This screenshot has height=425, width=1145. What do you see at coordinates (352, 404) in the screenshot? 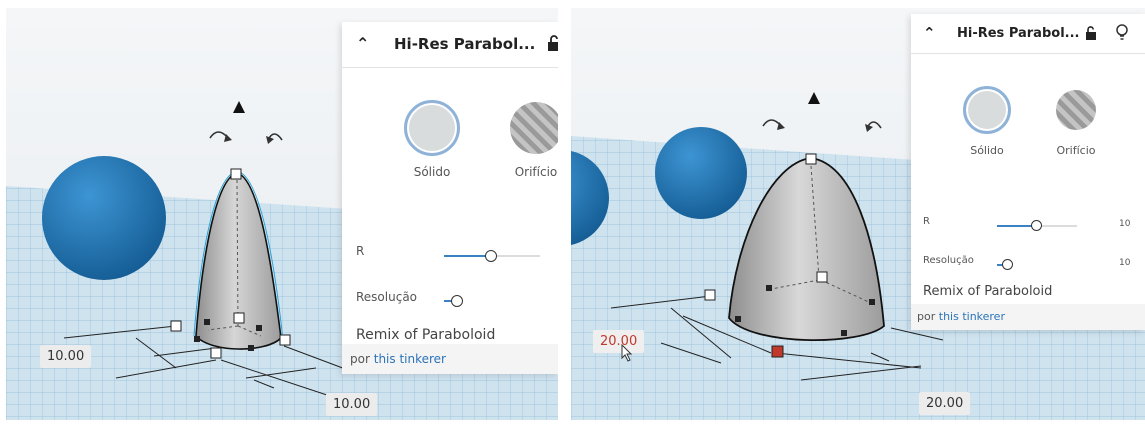
I see `dimension-input-bottom: 10.00` at bounding box center [352, 404].